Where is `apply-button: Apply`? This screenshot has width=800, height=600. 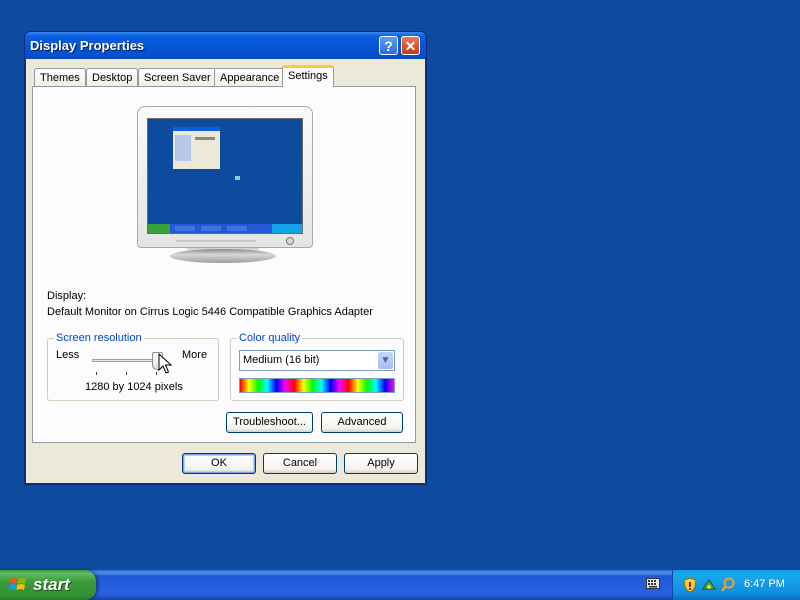
apply-button: Apply is located at coordinates (381, 463).